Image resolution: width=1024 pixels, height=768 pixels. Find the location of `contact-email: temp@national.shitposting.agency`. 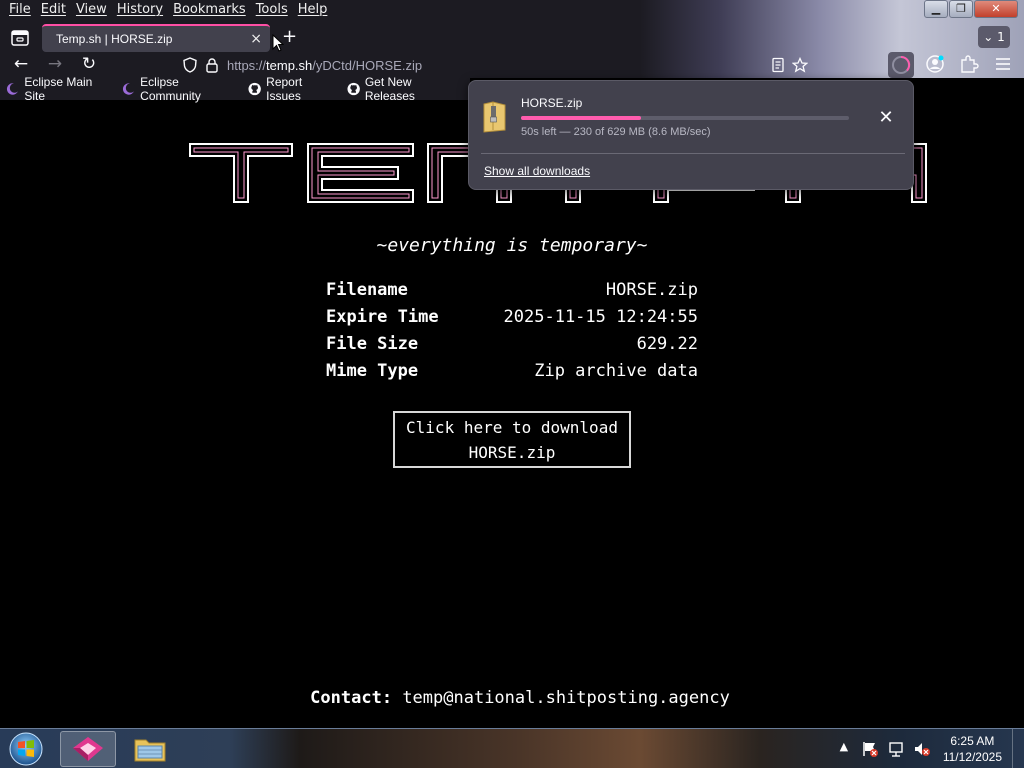

contact-email: temp@national.shitposting.agency is located at coordinates (566, 698).